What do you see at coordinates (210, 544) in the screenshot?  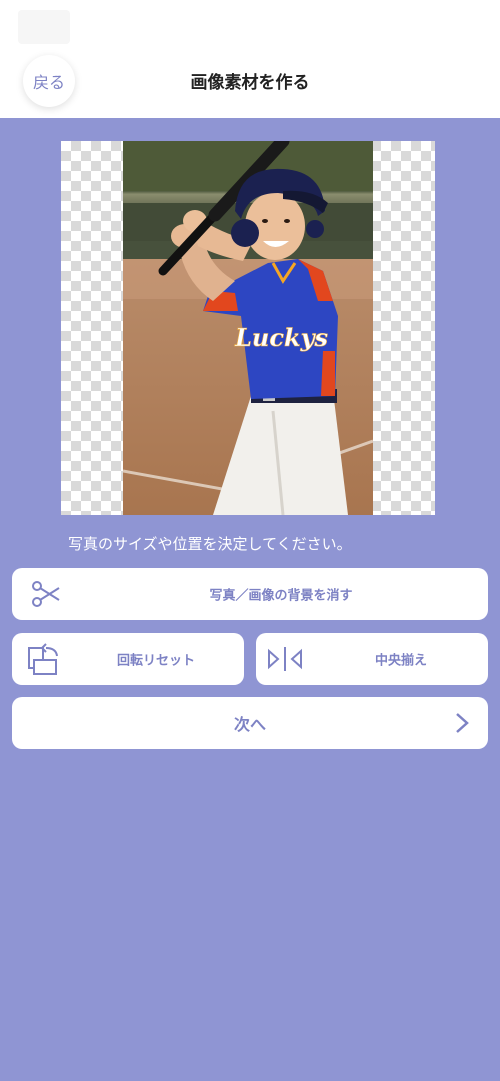 I see `instruction-text: 写真のサイズや位置を決定してください。` at bounding box center [210, 544].